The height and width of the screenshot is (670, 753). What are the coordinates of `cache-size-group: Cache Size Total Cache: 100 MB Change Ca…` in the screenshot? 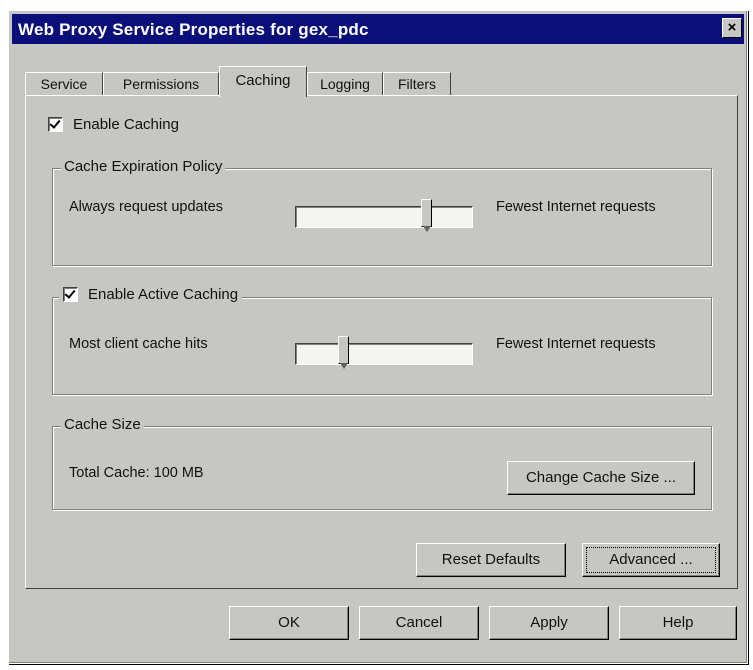 It's located at (382, 463).